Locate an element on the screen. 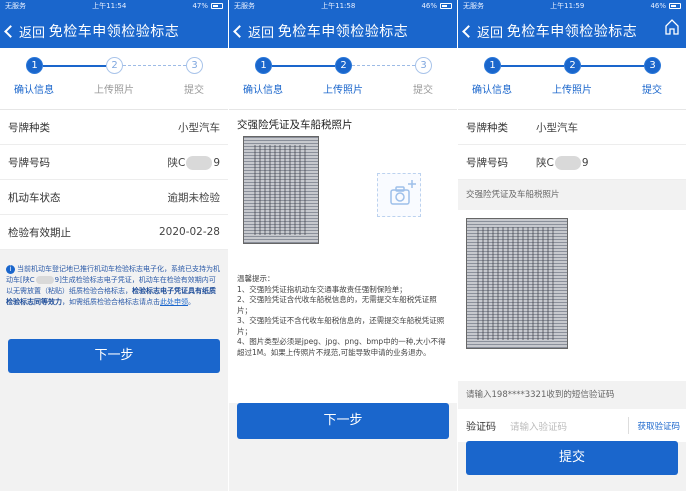 This screenshot has height=491, width=686. header: 无服务 上午11:54 47% 返回 免检车申领检验标志 is located at coordinates (114, 24).